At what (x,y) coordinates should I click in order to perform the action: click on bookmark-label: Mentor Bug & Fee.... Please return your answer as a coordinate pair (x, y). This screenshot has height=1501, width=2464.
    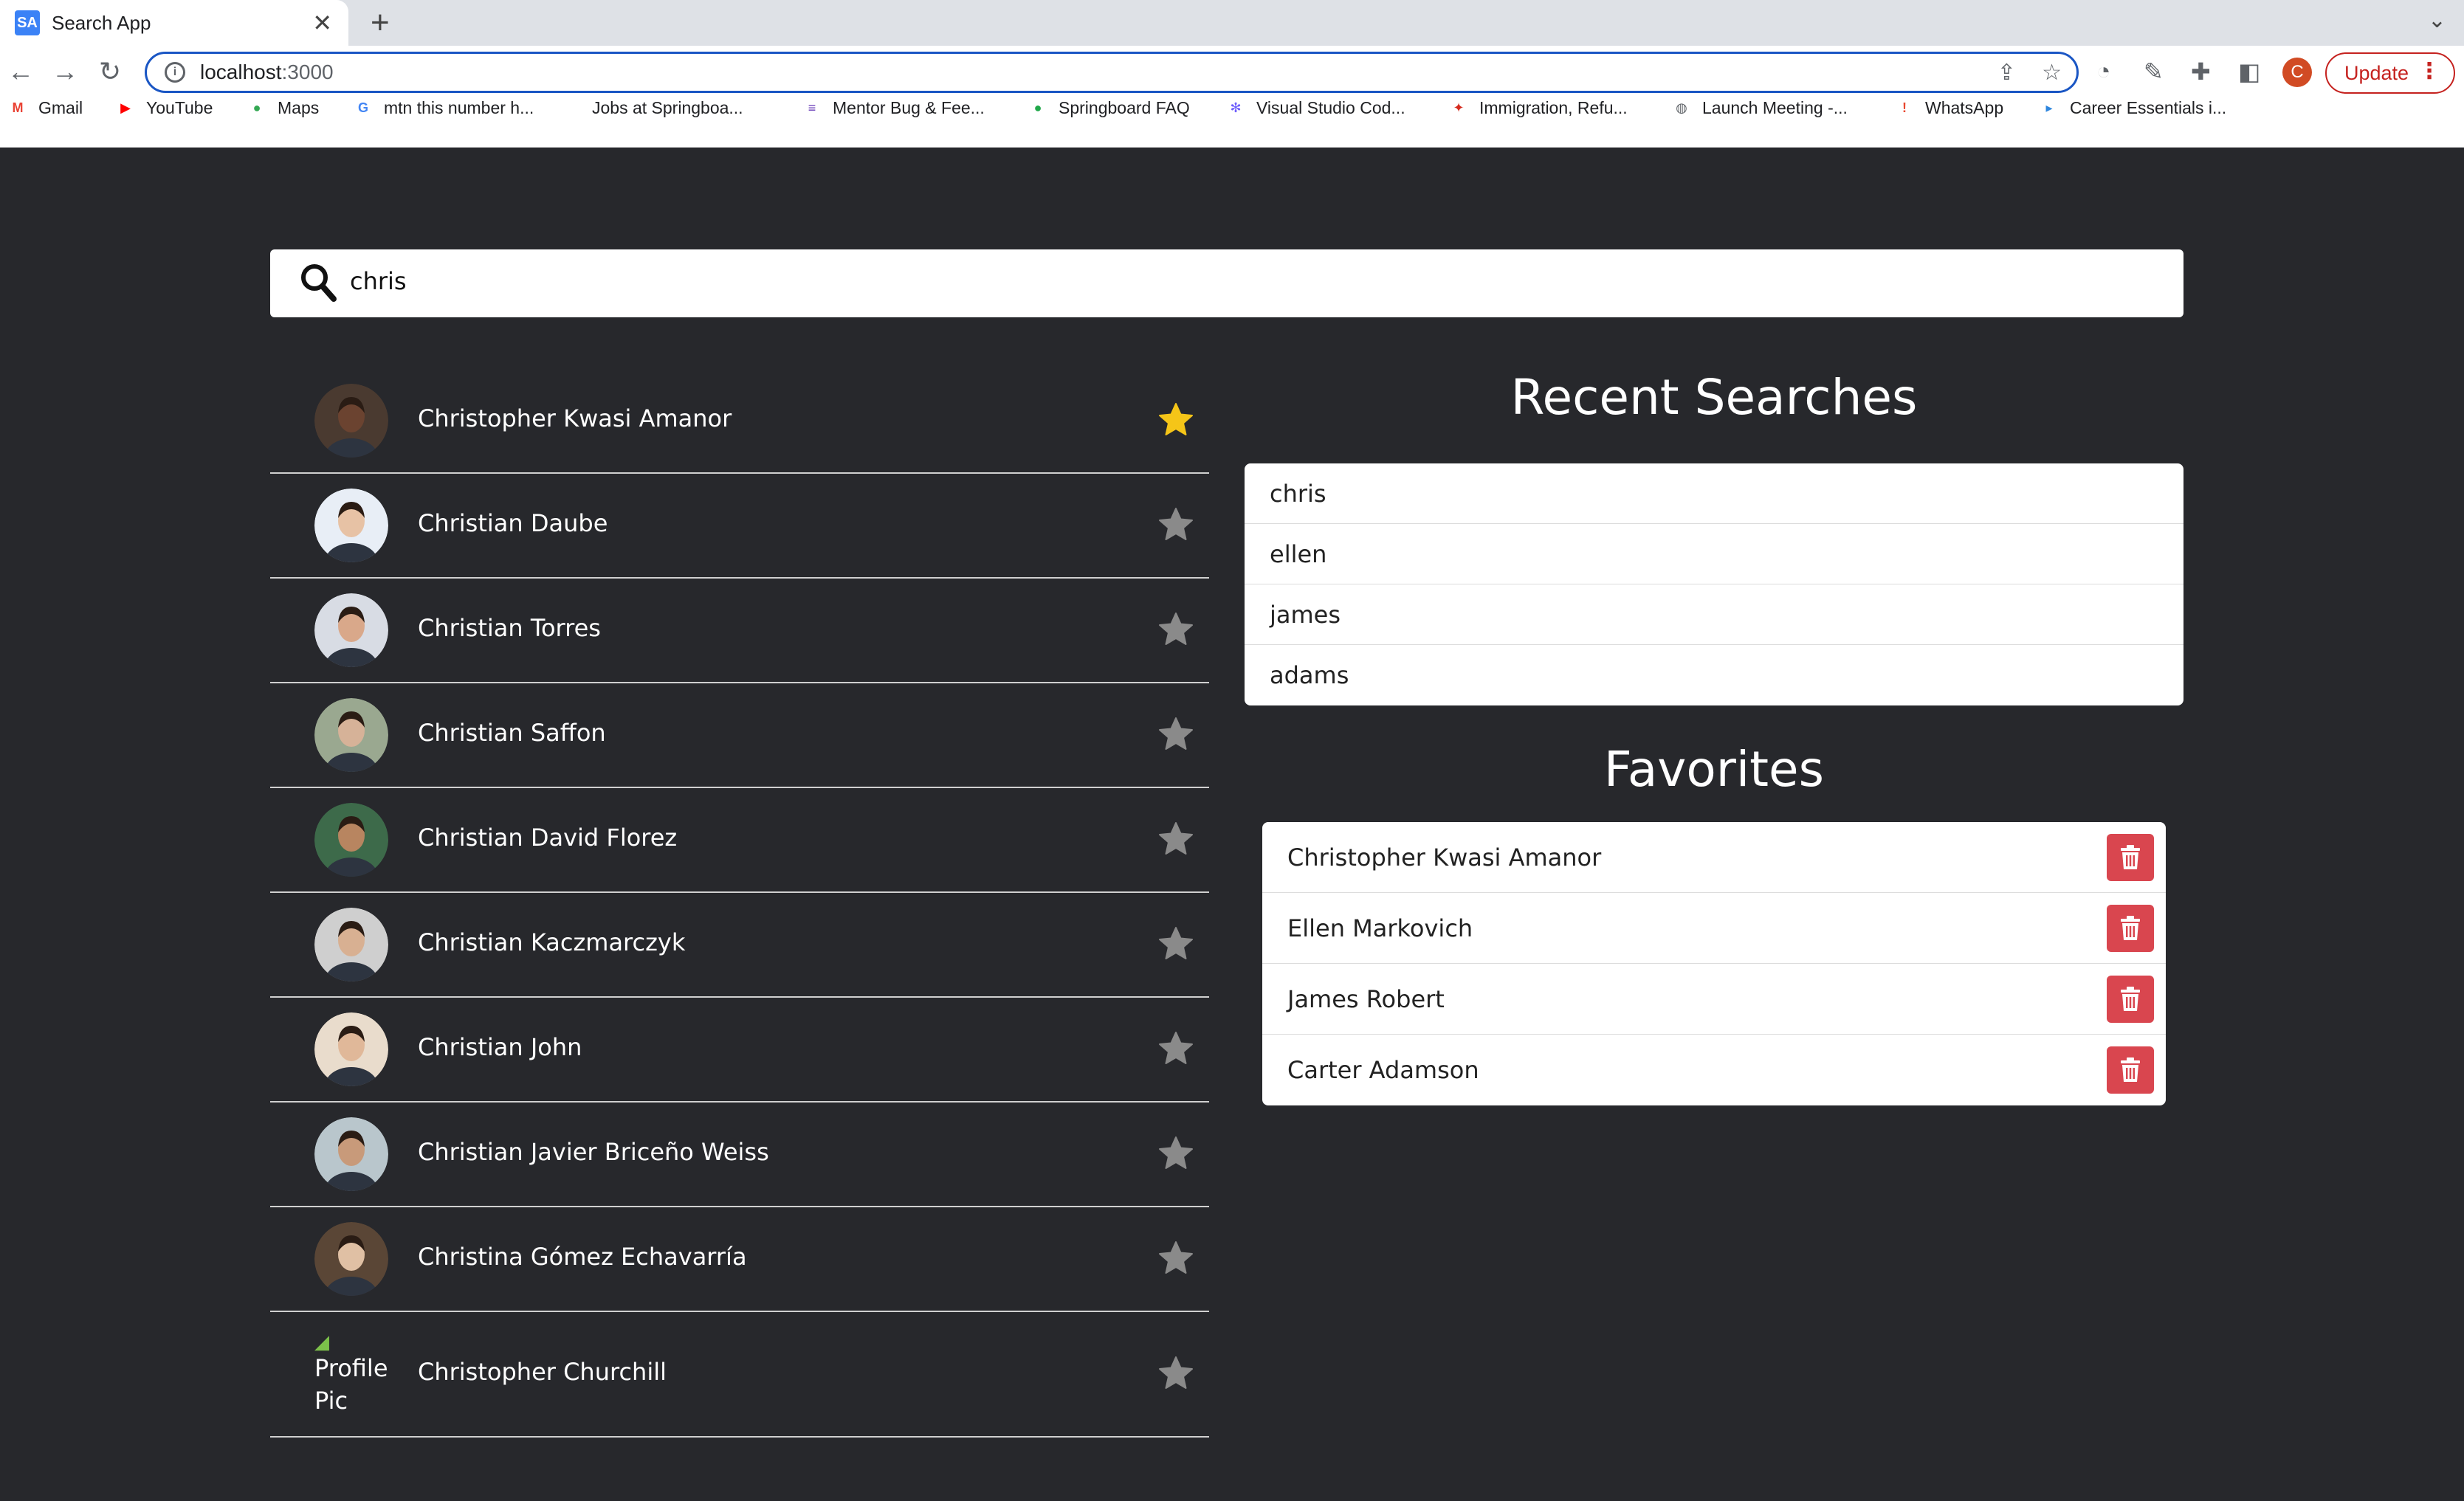
    Looking at the image, I should click on (909, 107).